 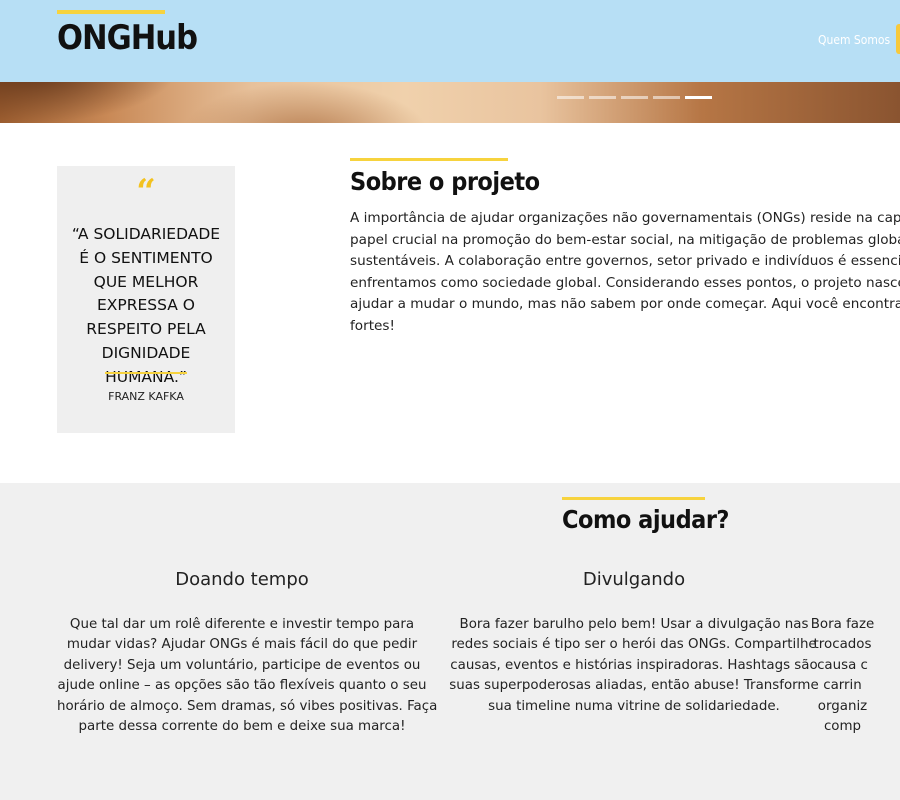 What do you see at coordinates (633, 498) in the screenshot?
I see `help-title-accent` at bounding box center [633, 498].